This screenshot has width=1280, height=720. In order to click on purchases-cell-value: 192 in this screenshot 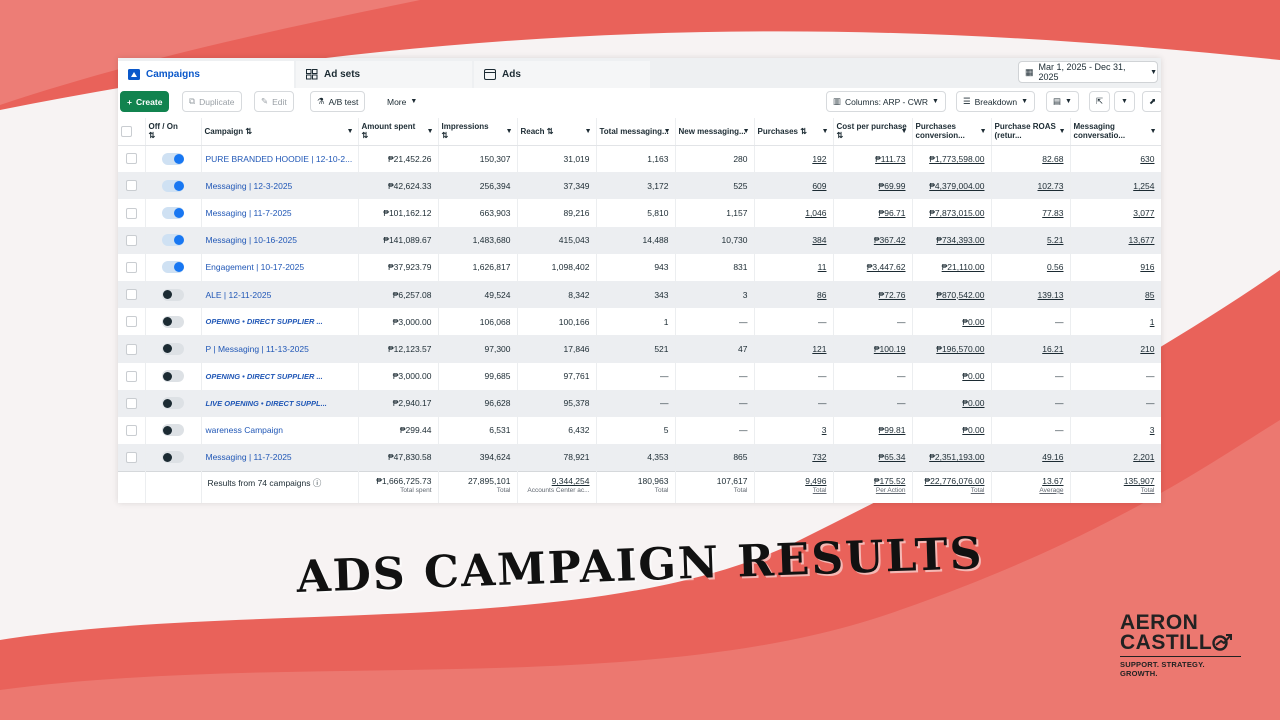, I will do `click(819, 159)`.